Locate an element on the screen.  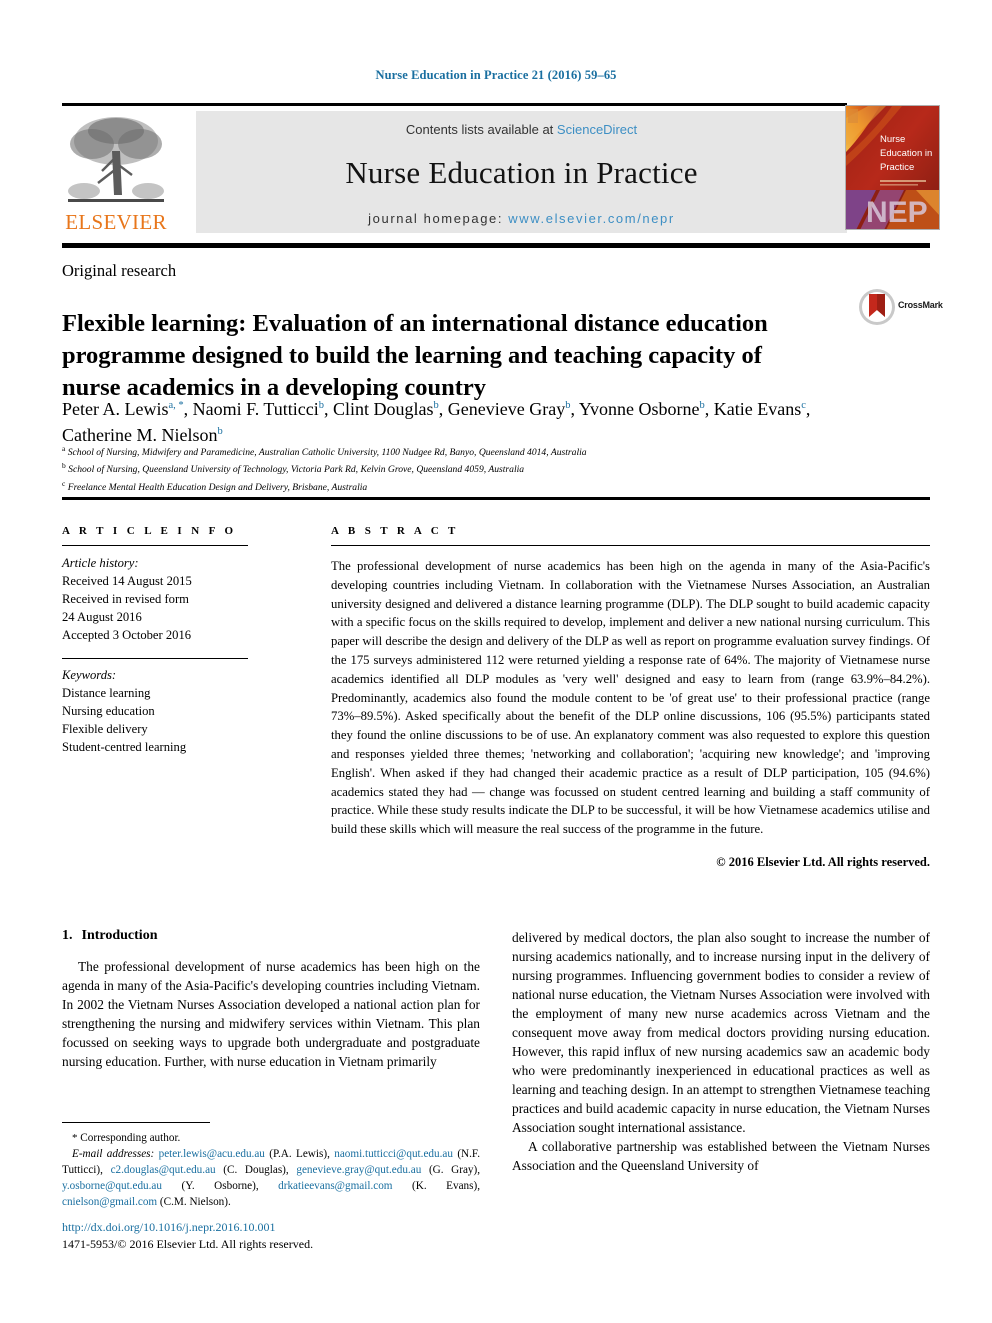
author-name: Naomi F. Tutticci is located at coordinates (255, 409).